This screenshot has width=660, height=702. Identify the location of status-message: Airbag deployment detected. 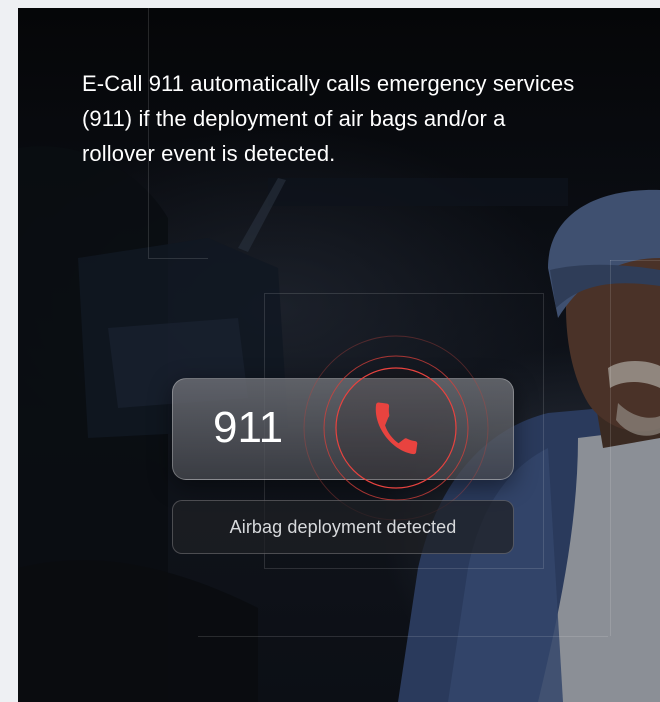
(343, 526).